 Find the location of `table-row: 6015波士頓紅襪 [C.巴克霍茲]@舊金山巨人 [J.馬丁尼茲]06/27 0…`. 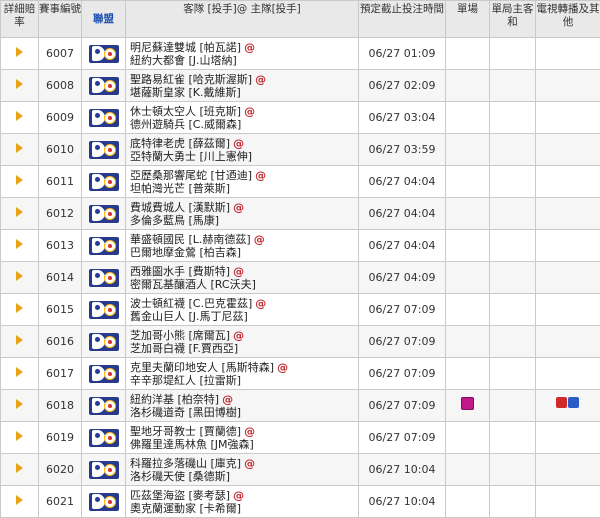

table-row: 6015波士頓紅襪 [C.巴克霍茲]@舊金山巨人 [J.馬丁尼茲]06/27 0… is located at coordinates (300, 310).